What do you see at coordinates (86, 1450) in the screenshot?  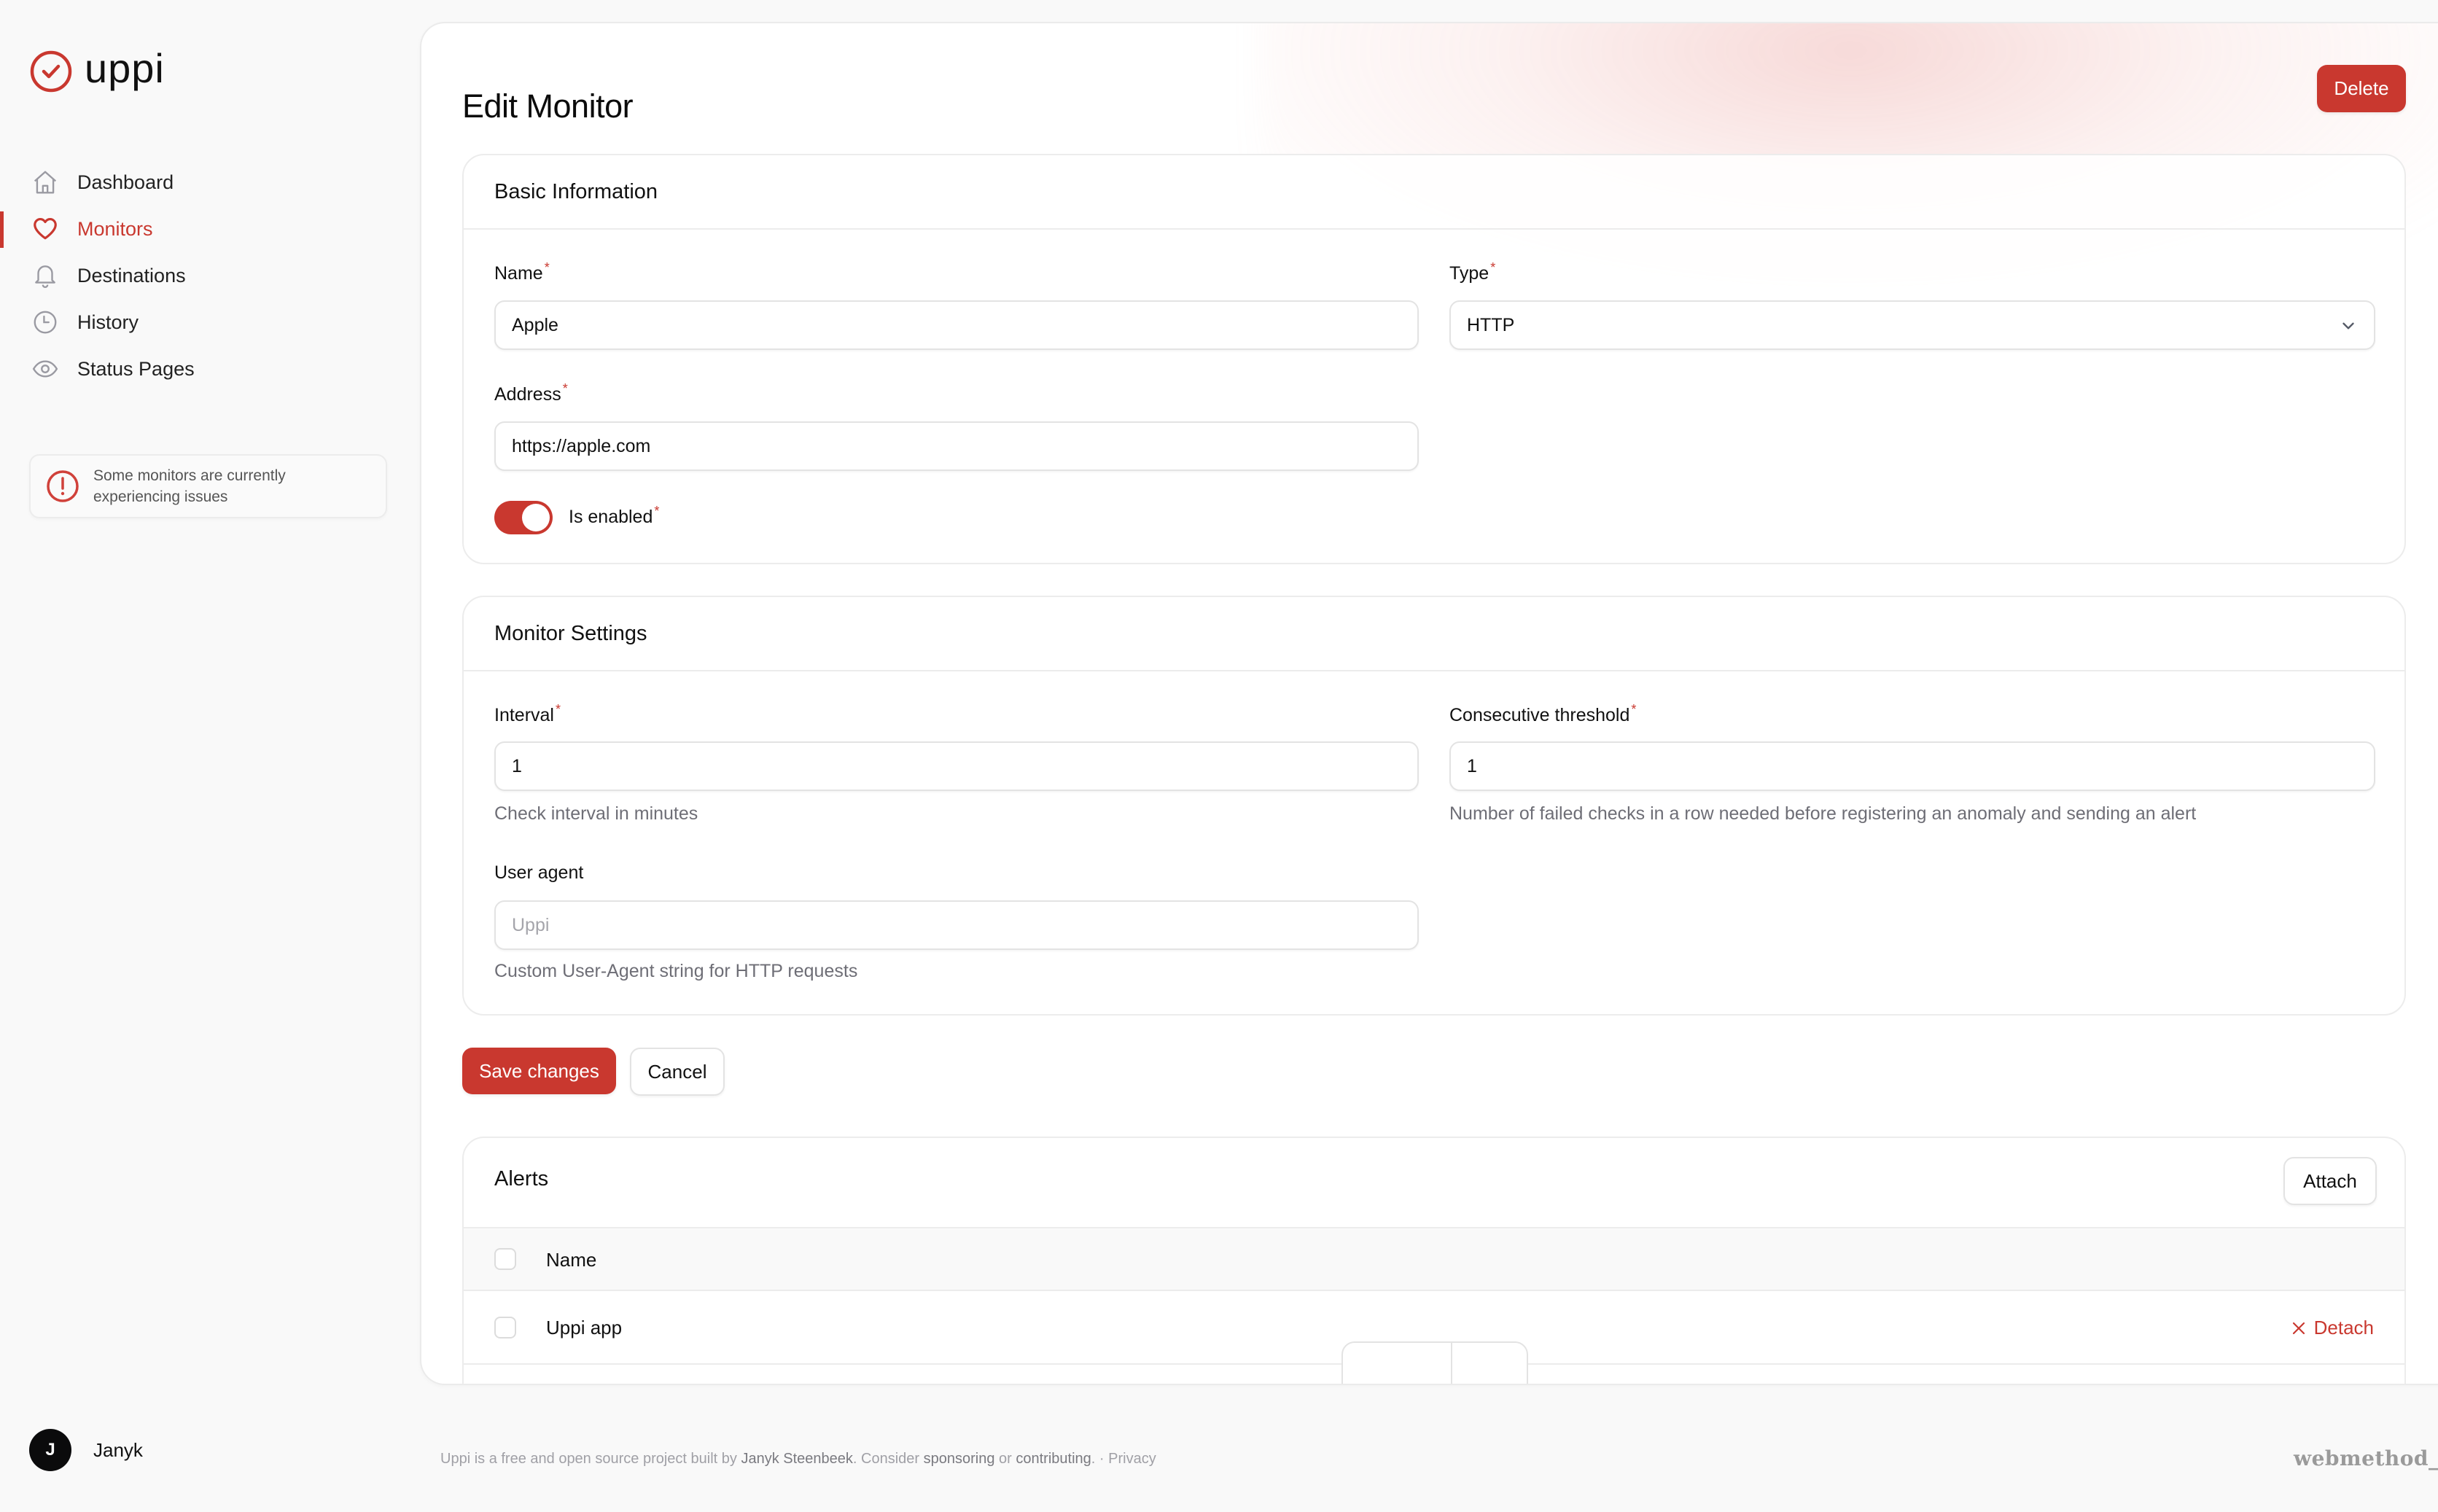 I see `user-menu: J Janyk` at bounding box center [86, 1450].